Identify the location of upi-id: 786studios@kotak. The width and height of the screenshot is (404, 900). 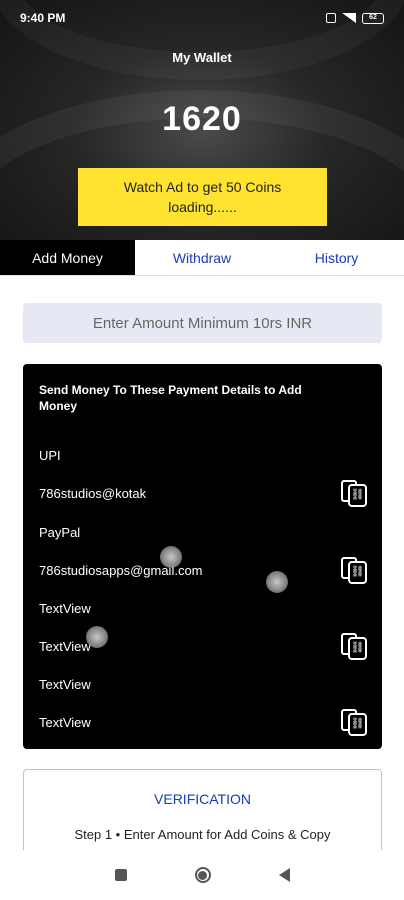
(93, 493).